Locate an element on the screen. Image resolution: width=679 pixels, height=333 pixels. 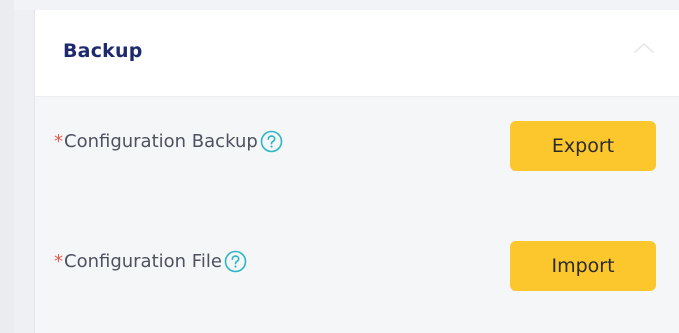
configuration-file-label: Configuration File is located at coordinates (143, 261).